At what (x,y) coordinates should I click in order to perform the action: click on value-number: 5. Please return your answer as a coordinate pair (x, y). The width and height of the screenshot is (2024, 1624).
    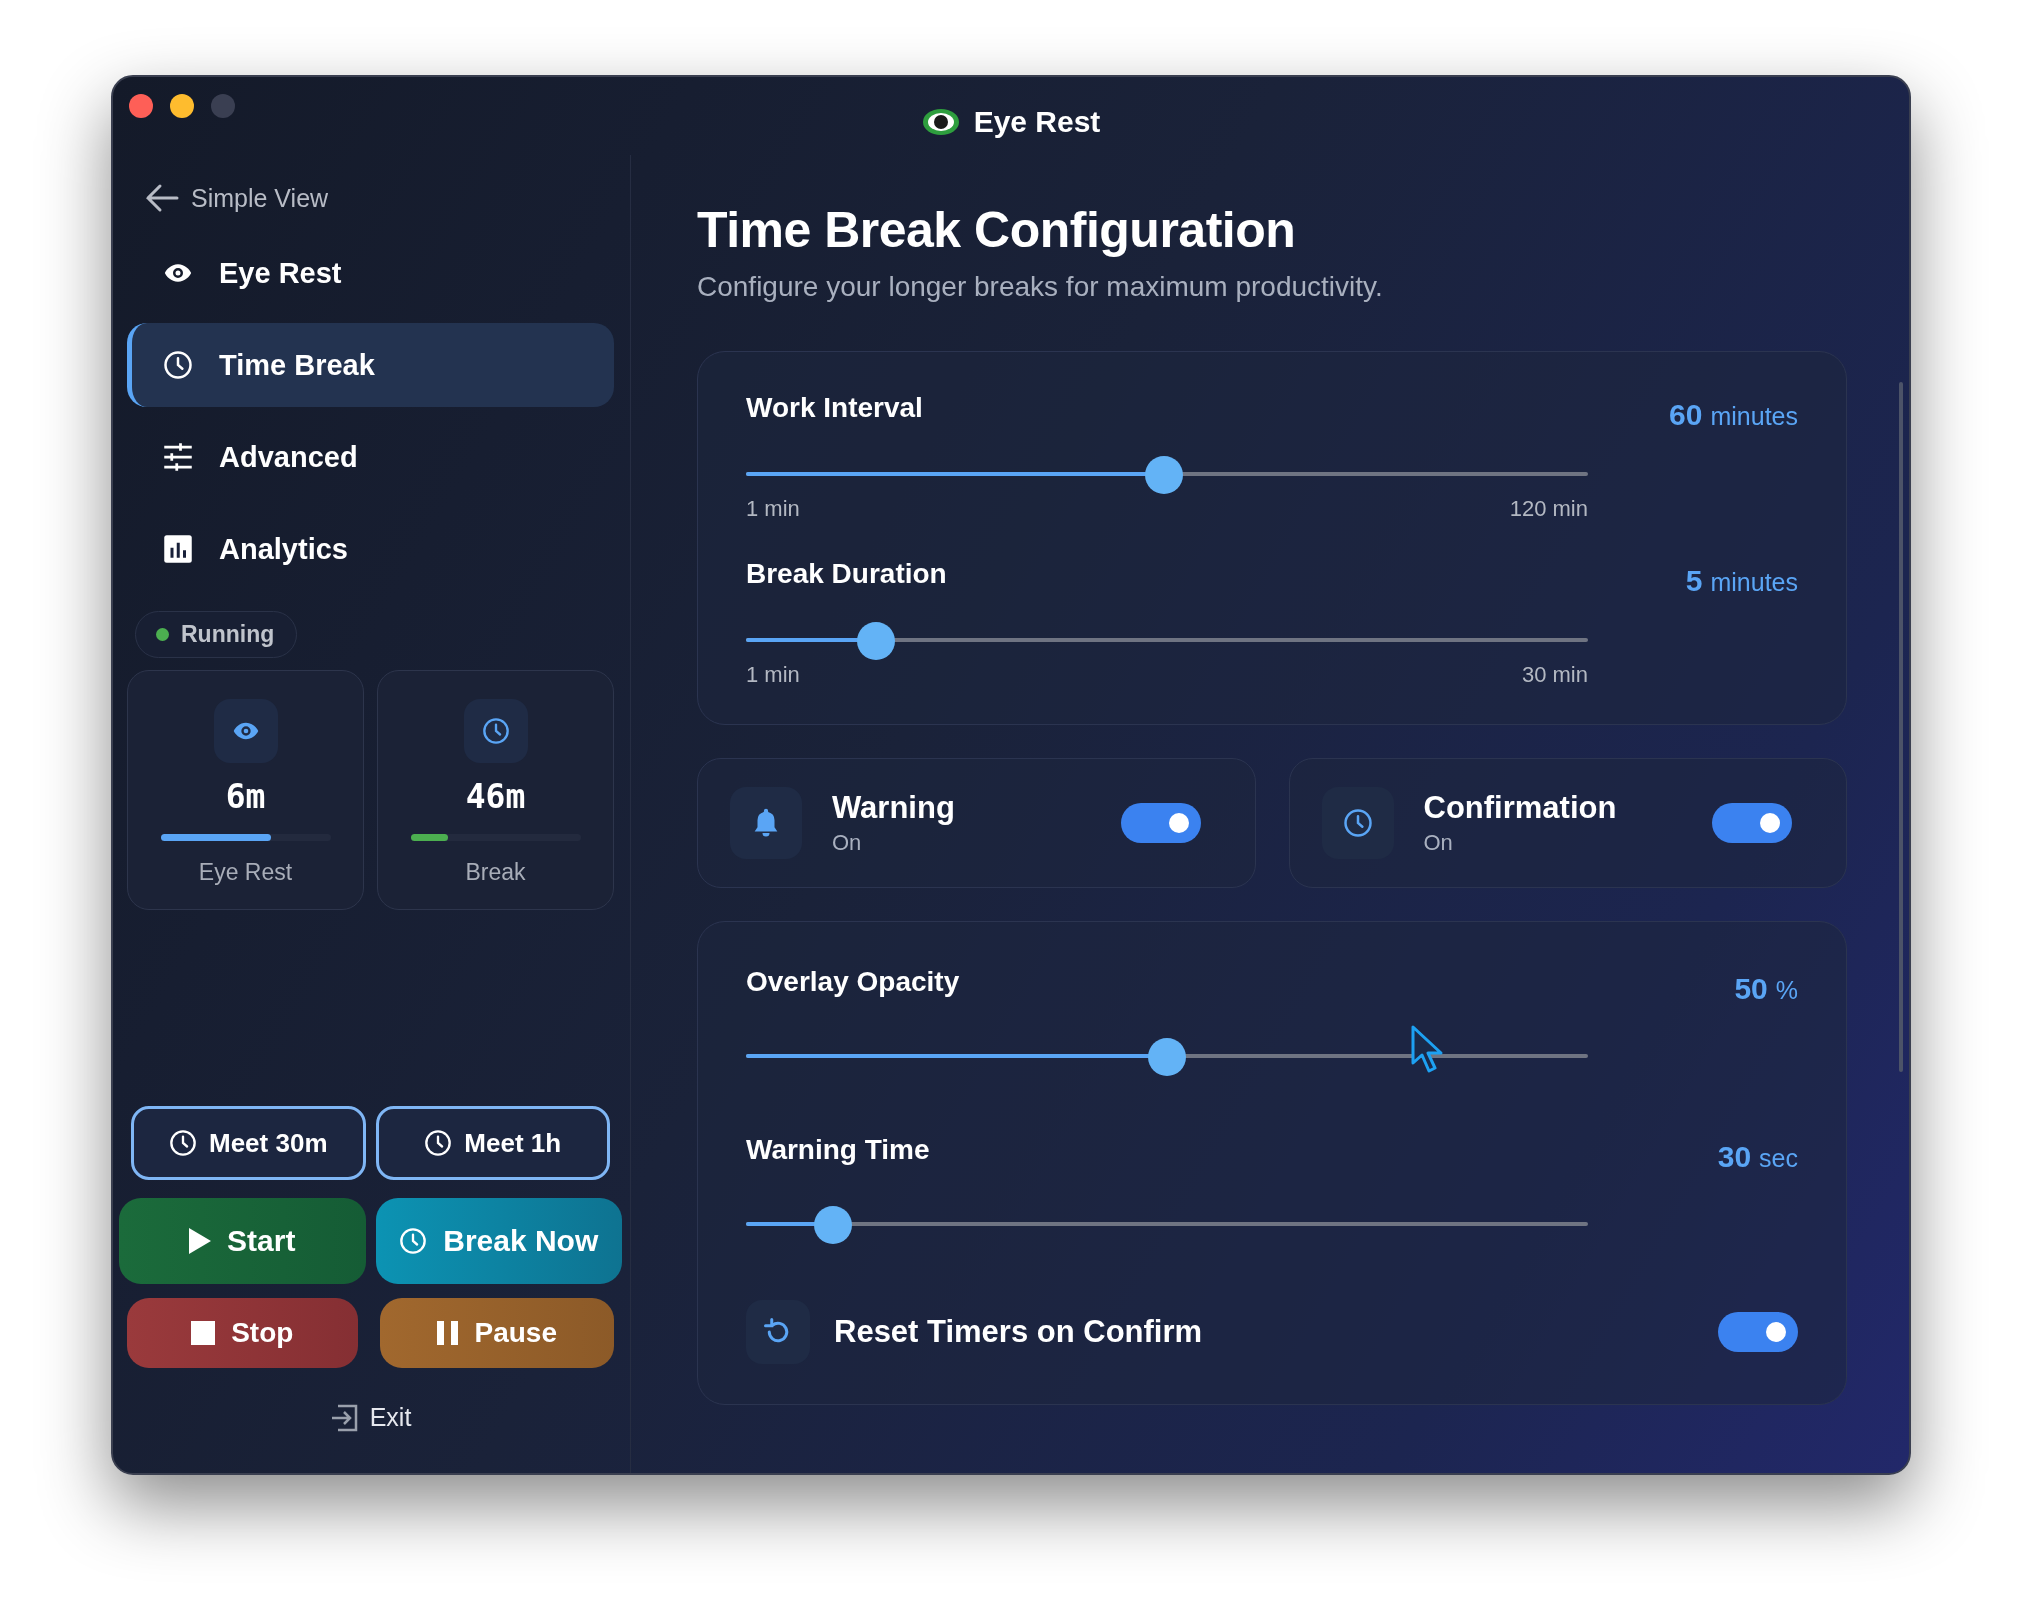
    Looking at the image, I should click on (1694, 581).